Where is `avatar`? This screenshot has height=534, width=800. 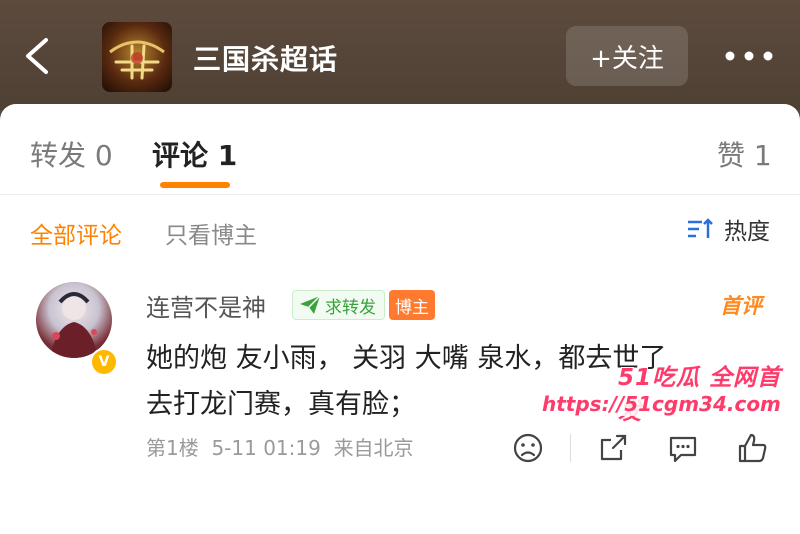 avatar is located at coordinates (74, 320).